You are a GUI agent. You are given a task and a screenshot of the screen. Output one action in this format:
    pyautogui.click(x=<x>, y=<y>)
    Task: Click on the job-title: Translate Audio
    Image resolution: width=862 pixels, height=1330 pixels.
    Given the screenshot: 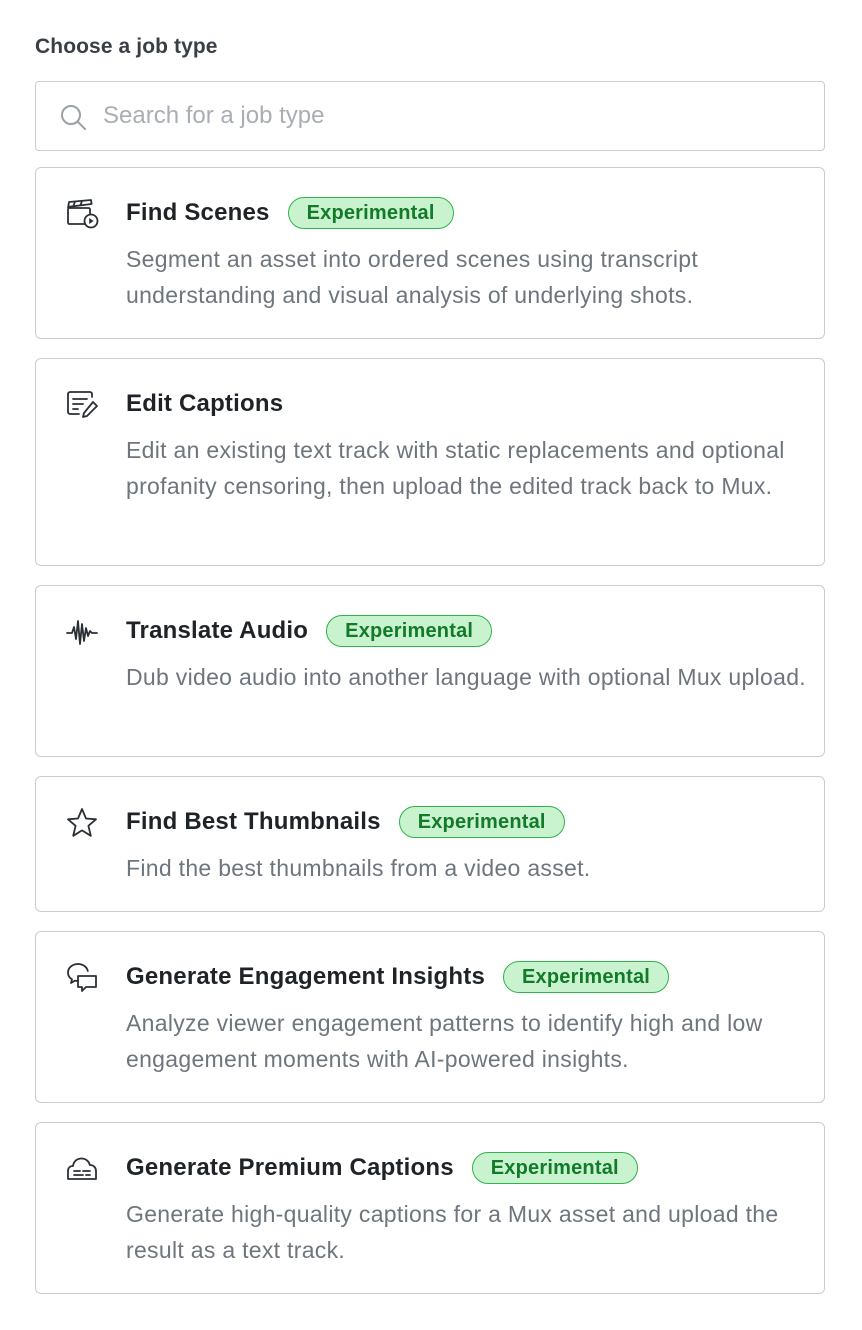 What is the action you would take?
    pyautogui.click(x=217, y=630)
    